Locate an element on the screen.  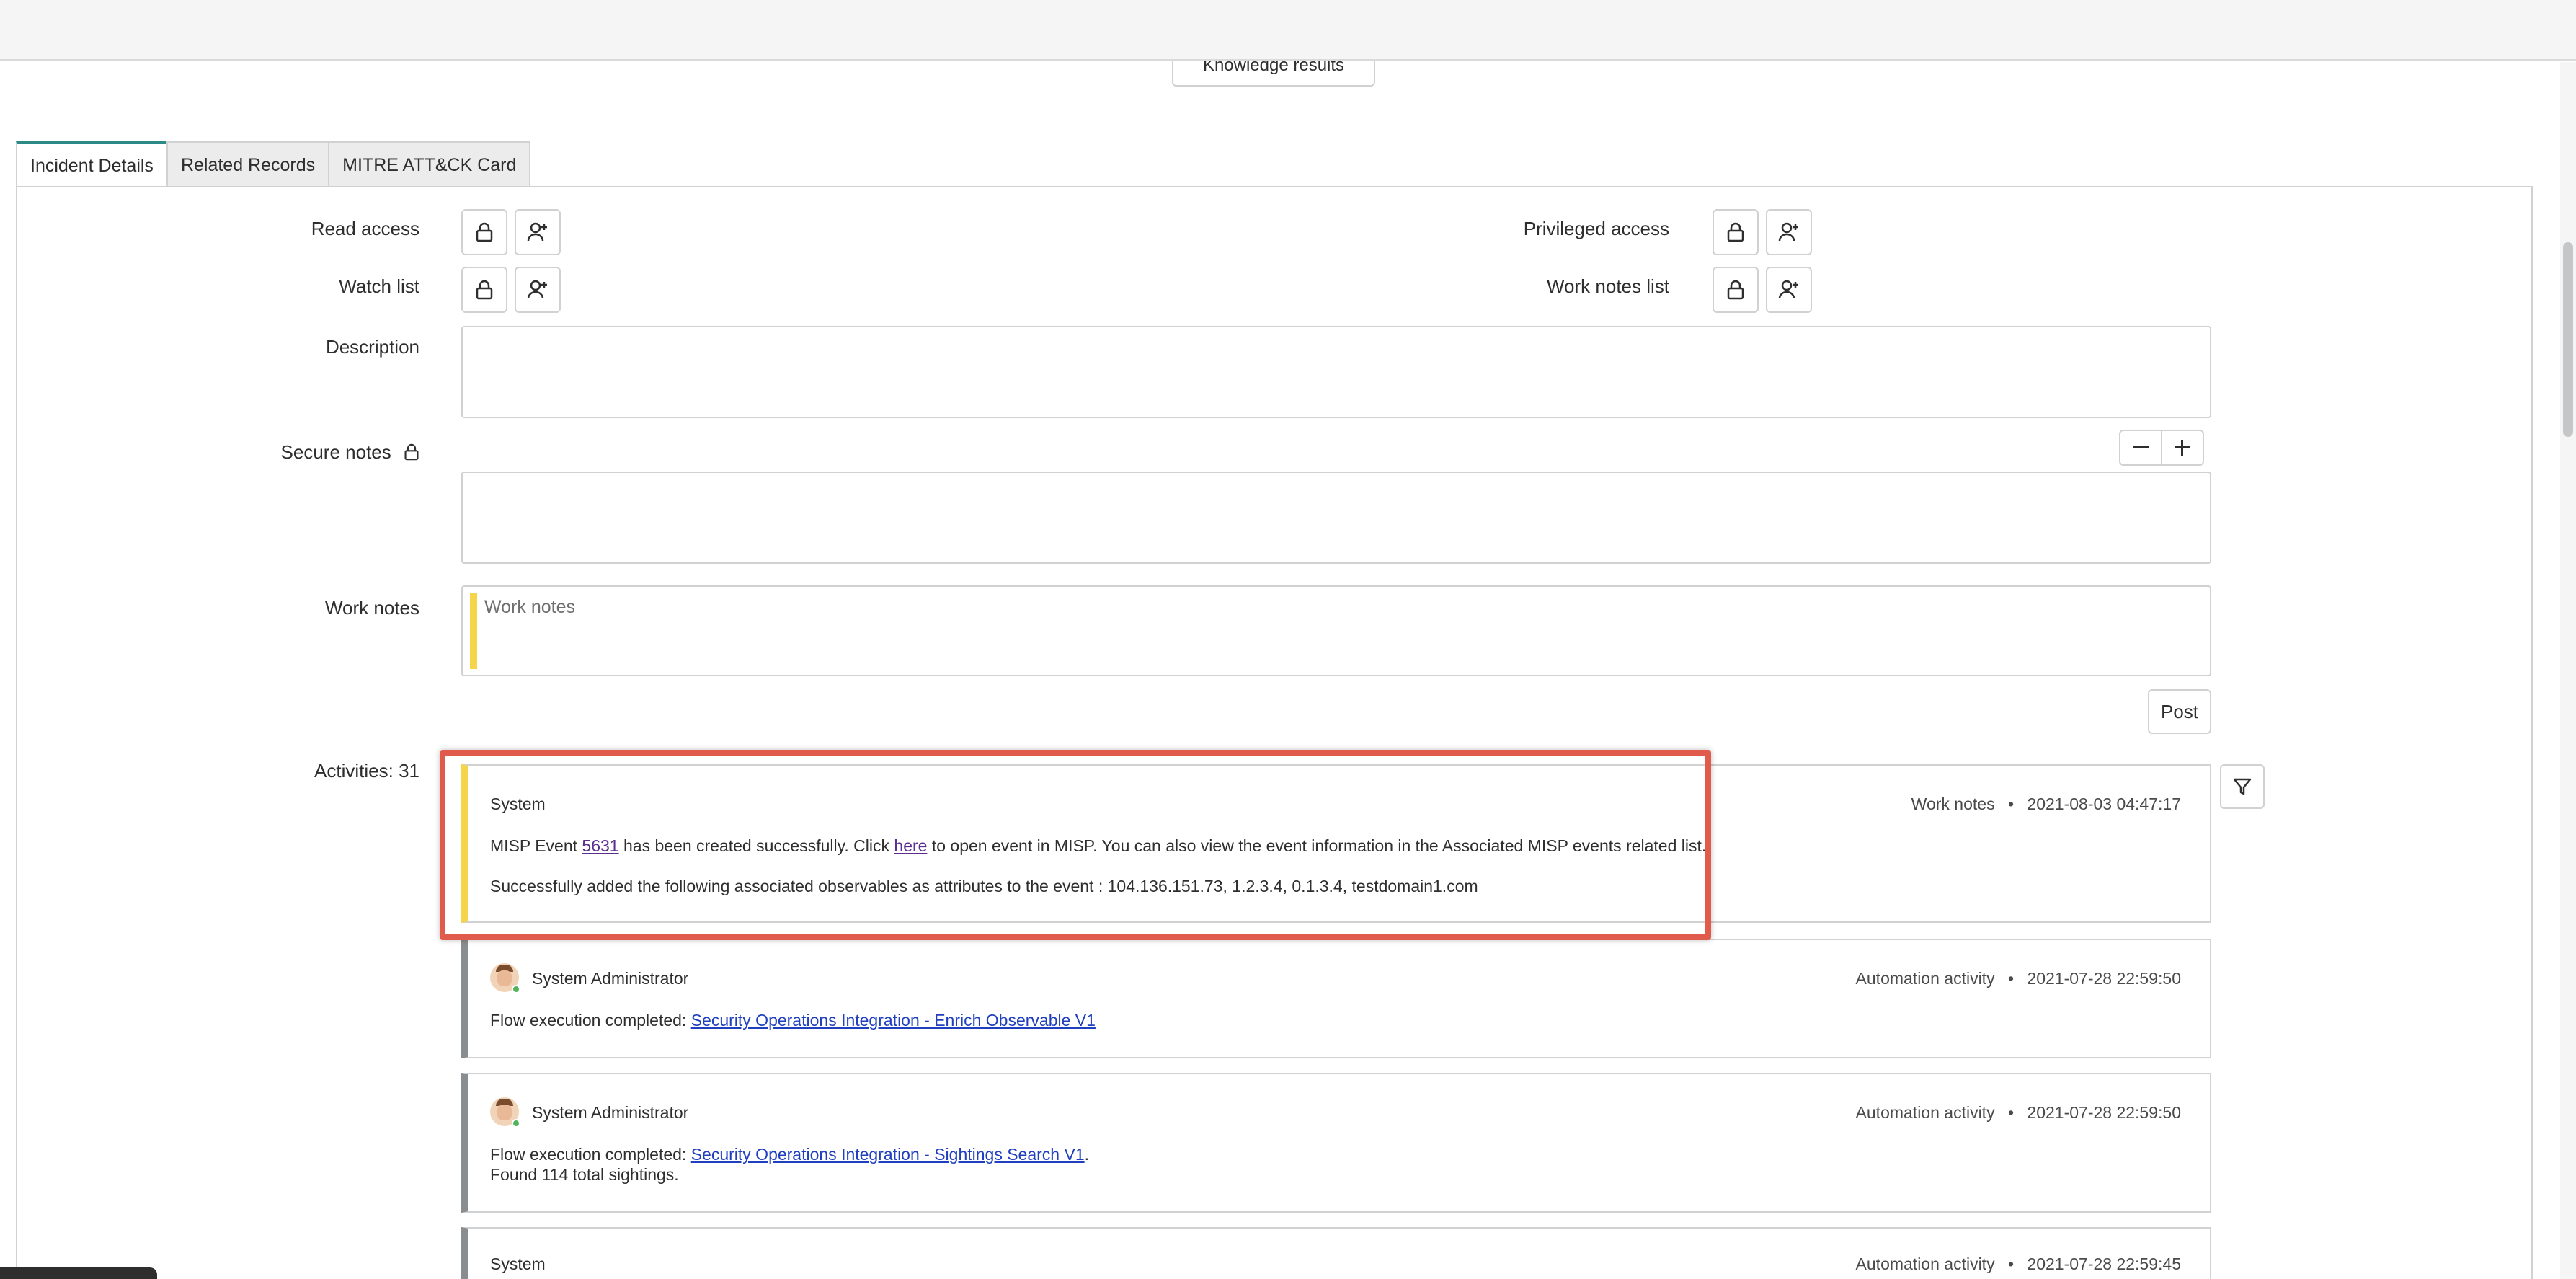
work-notes-list-lock-button is located at coordinates (1736, 290).